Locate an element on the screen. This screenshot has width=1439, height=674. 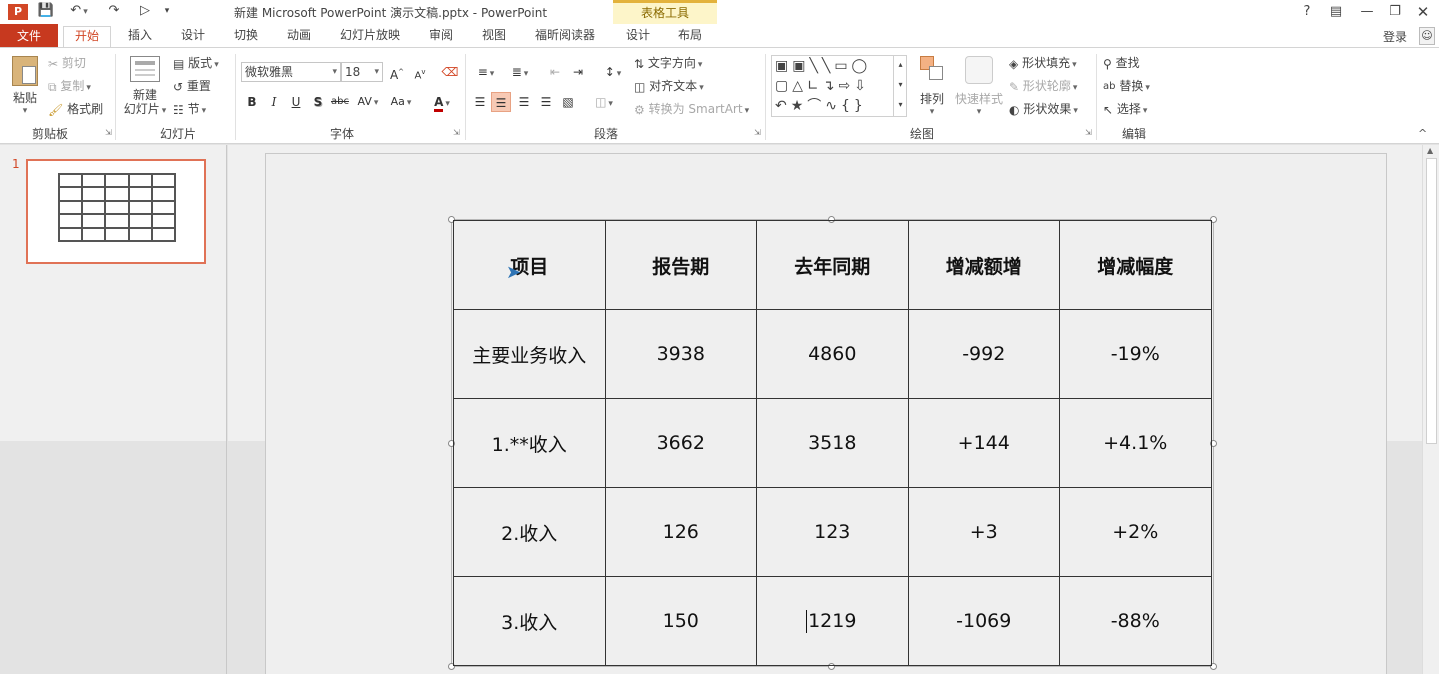
replace-button: ab 替换 ▾ is located at coordinates (1126, 87).